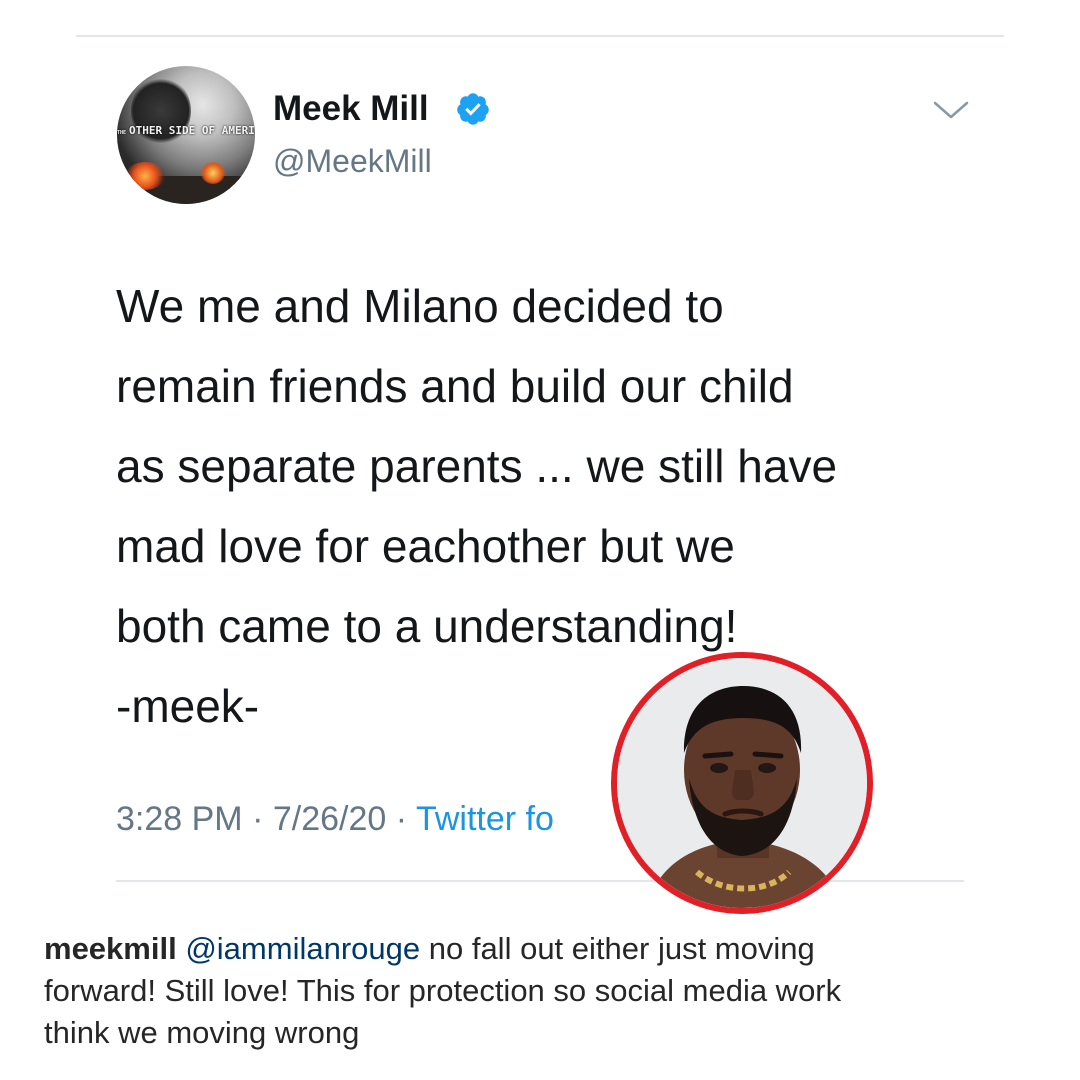  Describe the element at coordinates (540, 881) in the screenshot. I see `bottom-divider` at that location.